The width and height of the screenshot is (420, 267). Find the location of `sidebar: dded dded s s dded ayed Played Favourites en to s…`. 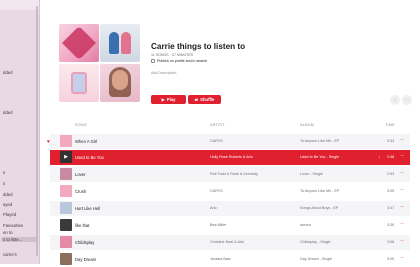

sidebar: dded dded s s dded ayed Played Favourites en to s… is located at coordinates (20, 132).